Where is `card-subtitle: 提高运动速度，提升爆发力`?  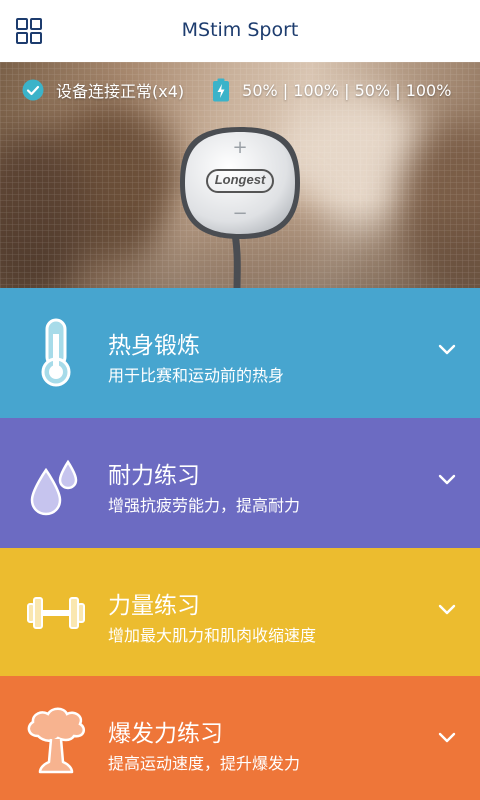 card-subtitle: 提高运动速度，提升爆发力 is located at coordinates (204, 763).